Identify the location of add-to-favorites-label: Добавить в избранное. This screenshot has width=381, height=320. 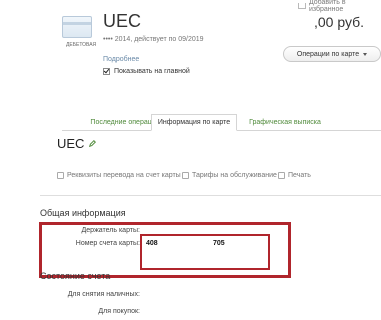
(327, 6).